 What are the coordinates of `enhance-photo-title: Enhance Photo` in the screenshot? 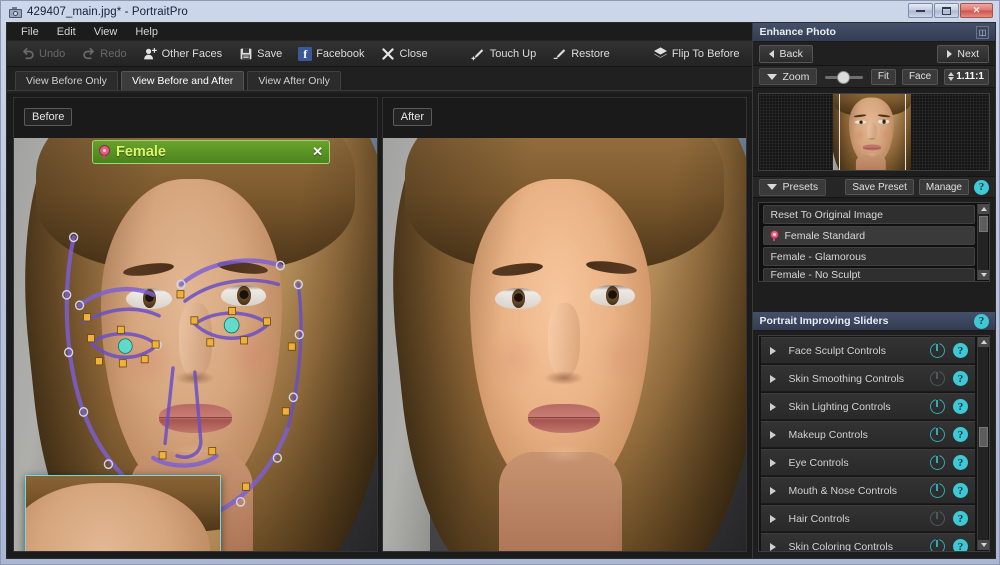 It's located at (797, 32).